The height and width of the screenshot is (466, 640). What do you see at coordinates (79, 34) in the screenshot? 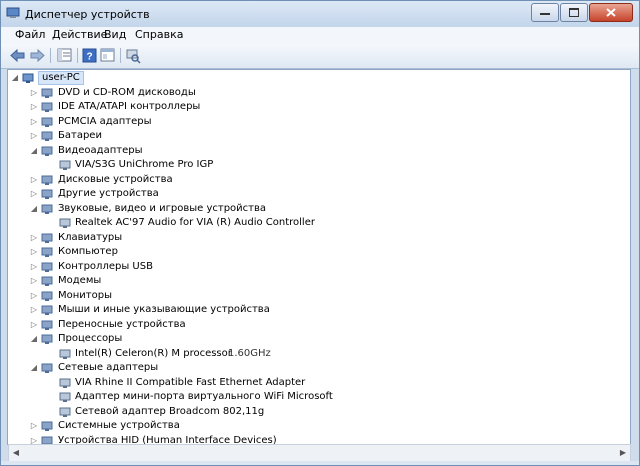
I see `menu-action: Действие` at bounding box center [79, 34].